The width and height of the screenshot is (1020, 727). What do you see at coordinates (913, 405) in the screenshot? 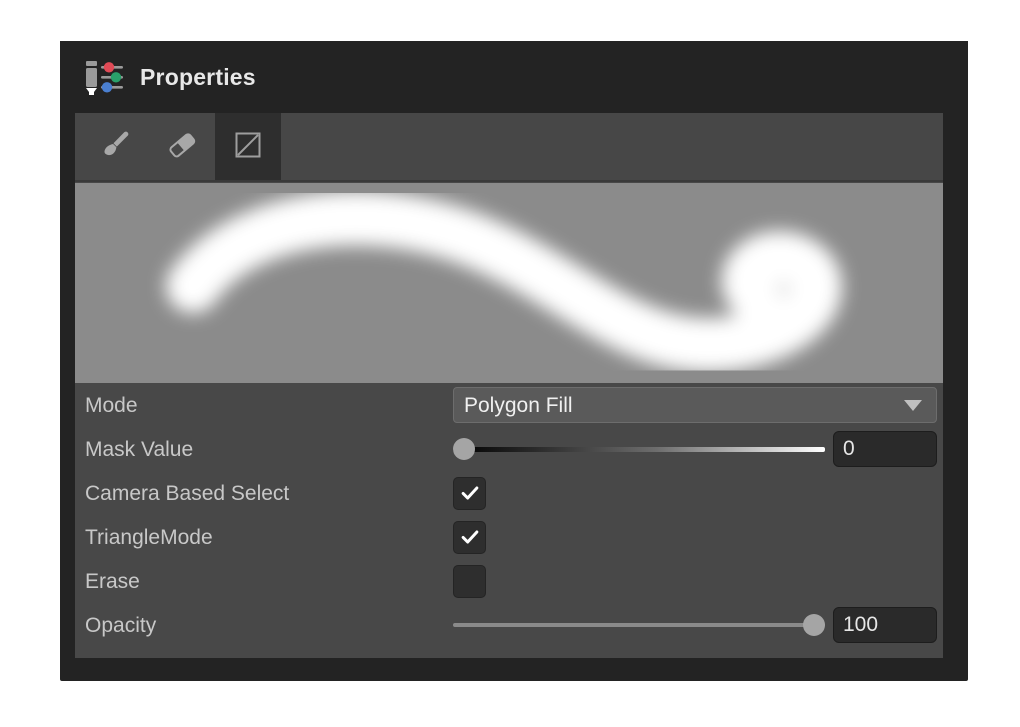
I see `chevron-down-icon` at bounding box center [913, 405].